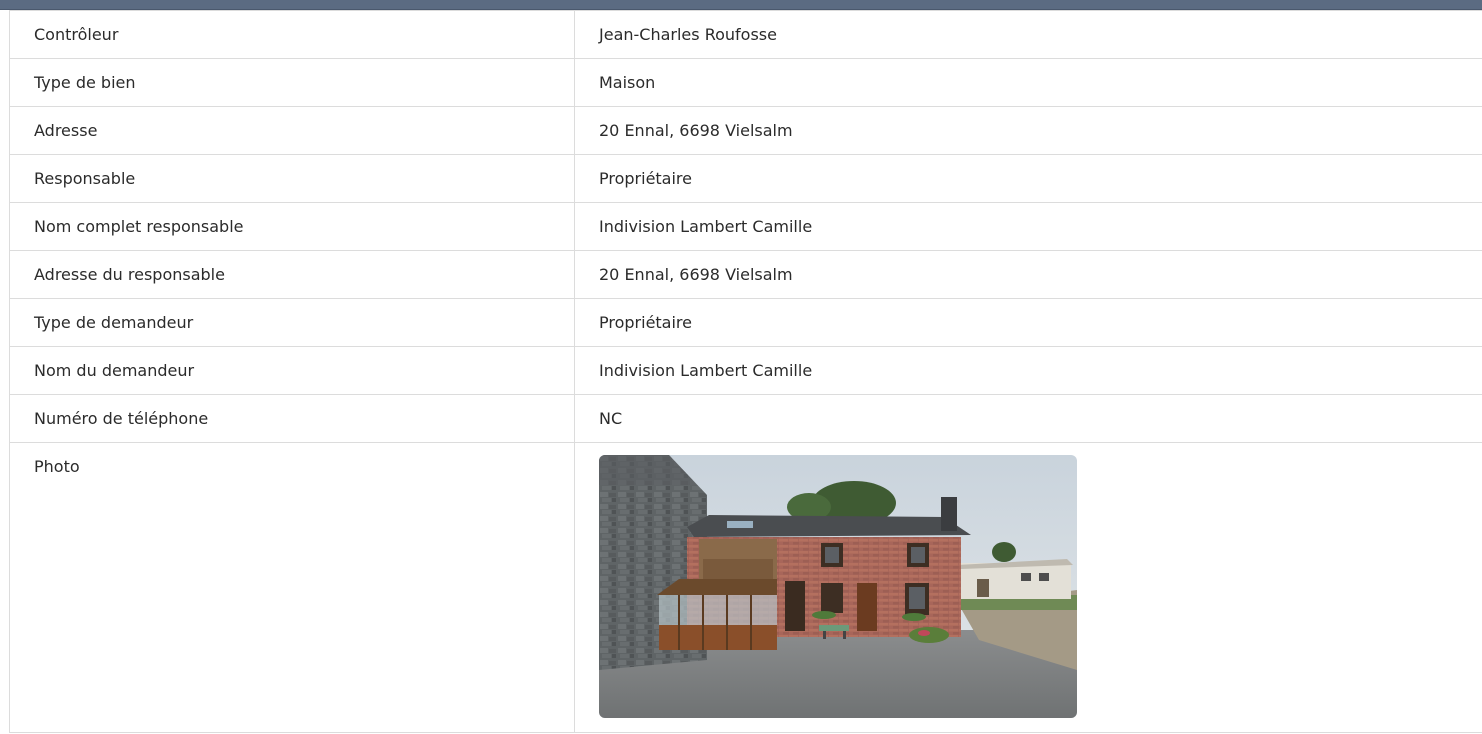 This screenshot has width=1482, height=734. What do you see at coordinates (292, 322) in the screenshot?
I see `row-label: Type de demandeur` at bounding box center [292, 322].